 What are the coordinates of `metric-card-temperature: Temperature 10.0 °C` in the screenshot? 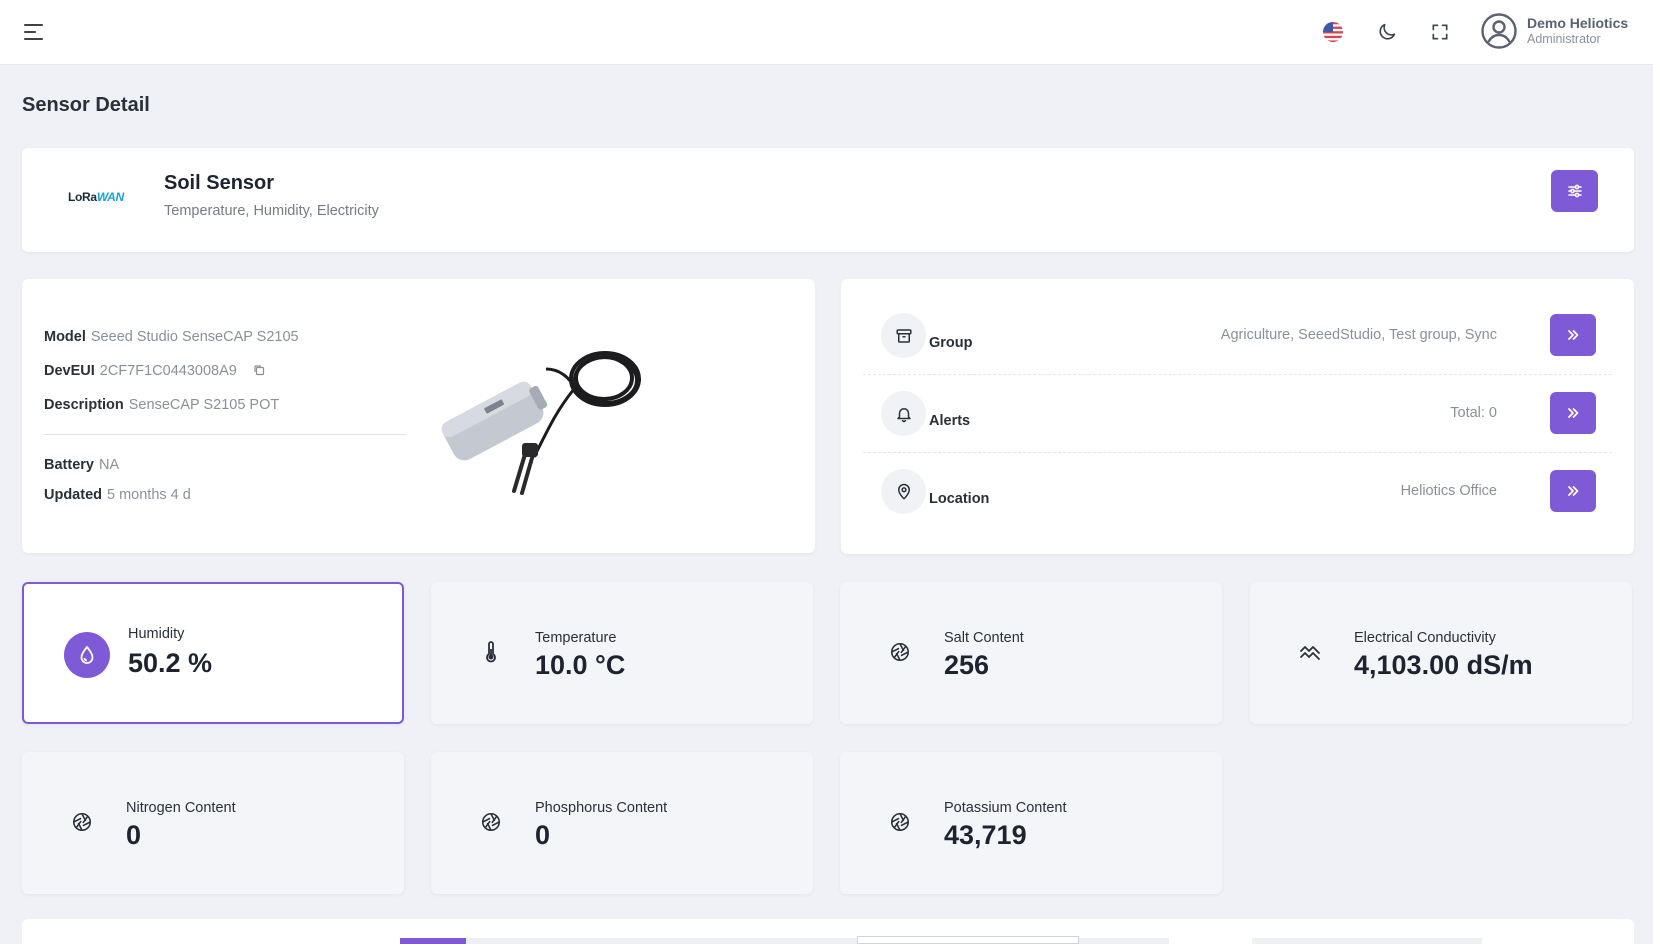 It's located at (622, 653).